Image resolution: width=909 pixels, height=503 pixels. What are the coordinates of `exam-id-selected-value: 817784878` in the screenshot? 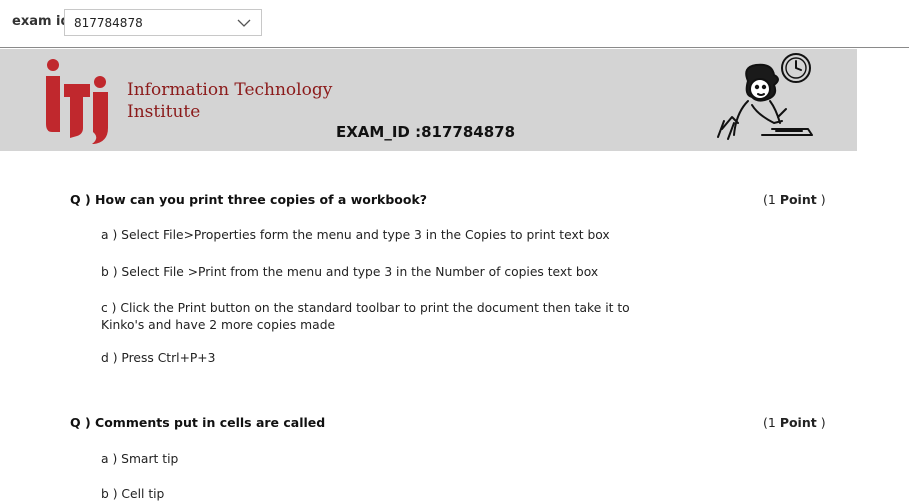 It's located at (108, 23).